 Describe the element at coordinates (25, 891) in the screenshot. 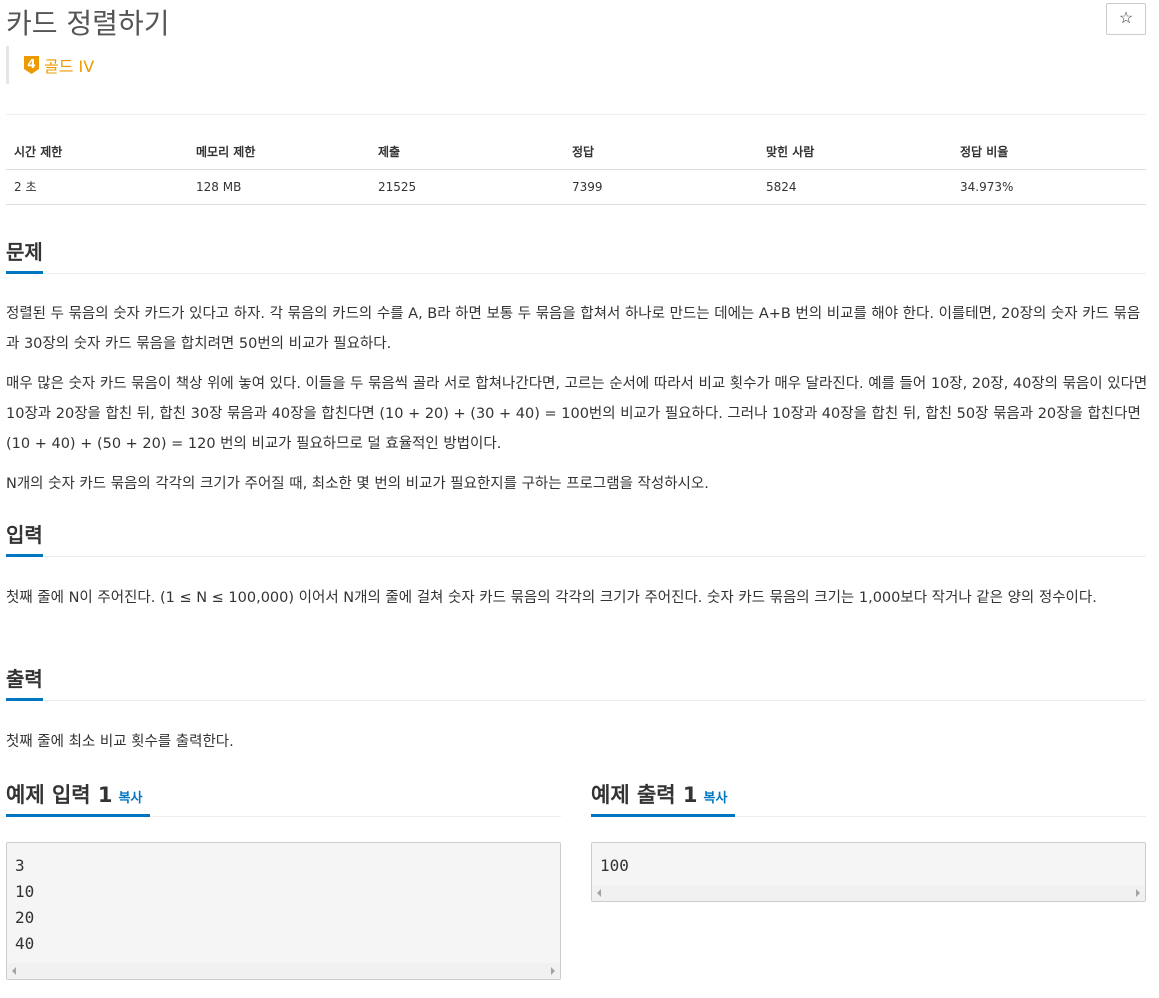

I see `sample-input-line: 10` at that location.